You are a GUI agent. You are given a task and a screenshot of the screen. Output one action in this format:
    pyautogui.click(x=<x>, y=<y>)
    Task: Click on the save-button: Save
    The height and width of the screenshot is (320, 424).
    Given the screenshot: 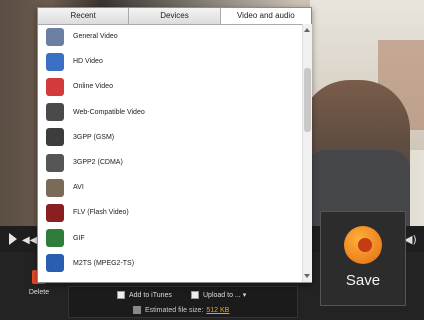 What is the action you would take?
    pyautogui.click(x=363, y=258)
    